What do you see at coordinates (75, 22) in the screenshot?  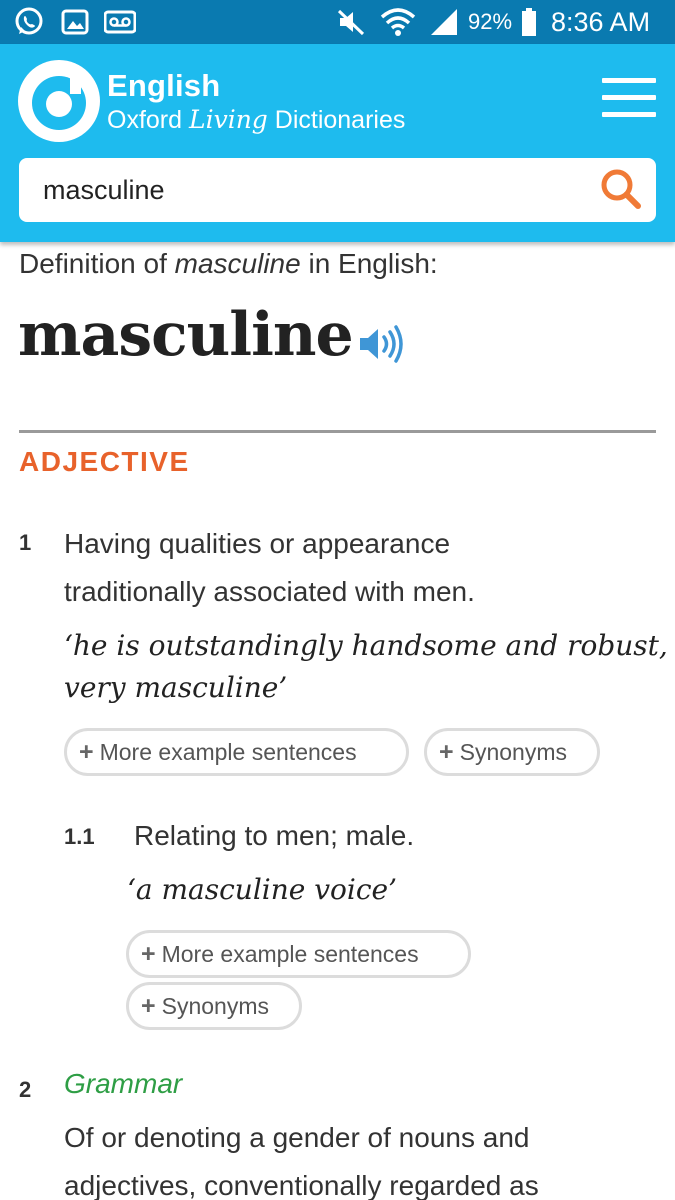 I see `gallery-icon` at bounding box center [75, 22].